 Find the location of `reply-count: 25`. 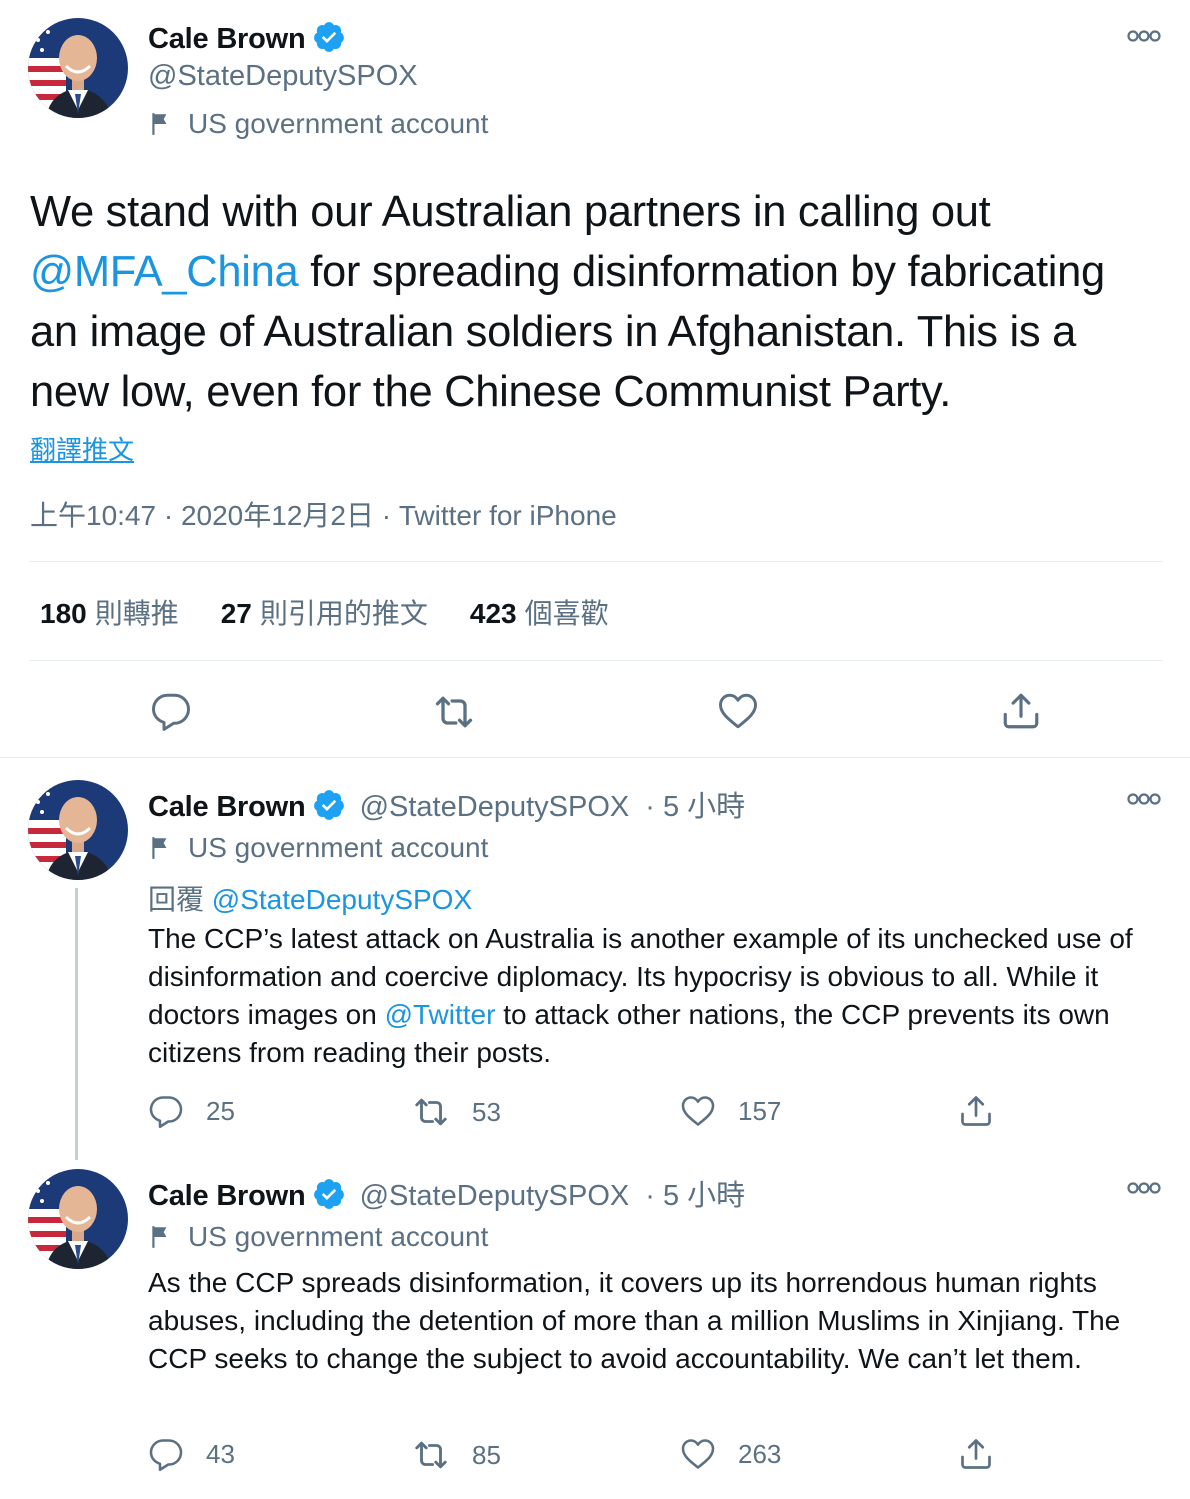

reply-count: 25 is located at coordinates (220, 1110).